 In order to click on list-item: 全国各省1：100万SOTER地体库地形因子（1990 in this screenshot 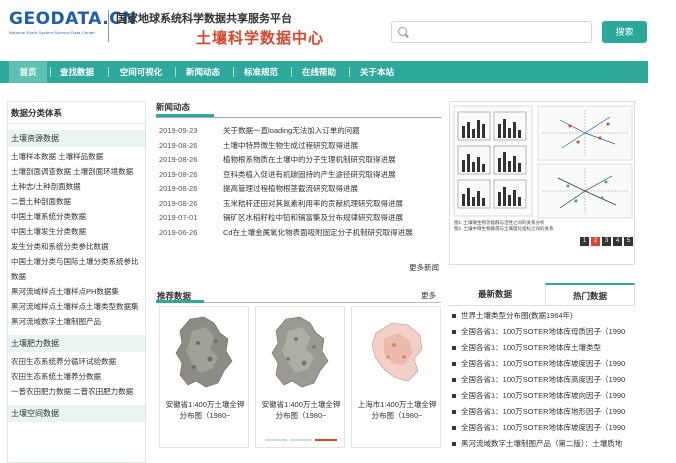, I will do `click(547, 412)`.